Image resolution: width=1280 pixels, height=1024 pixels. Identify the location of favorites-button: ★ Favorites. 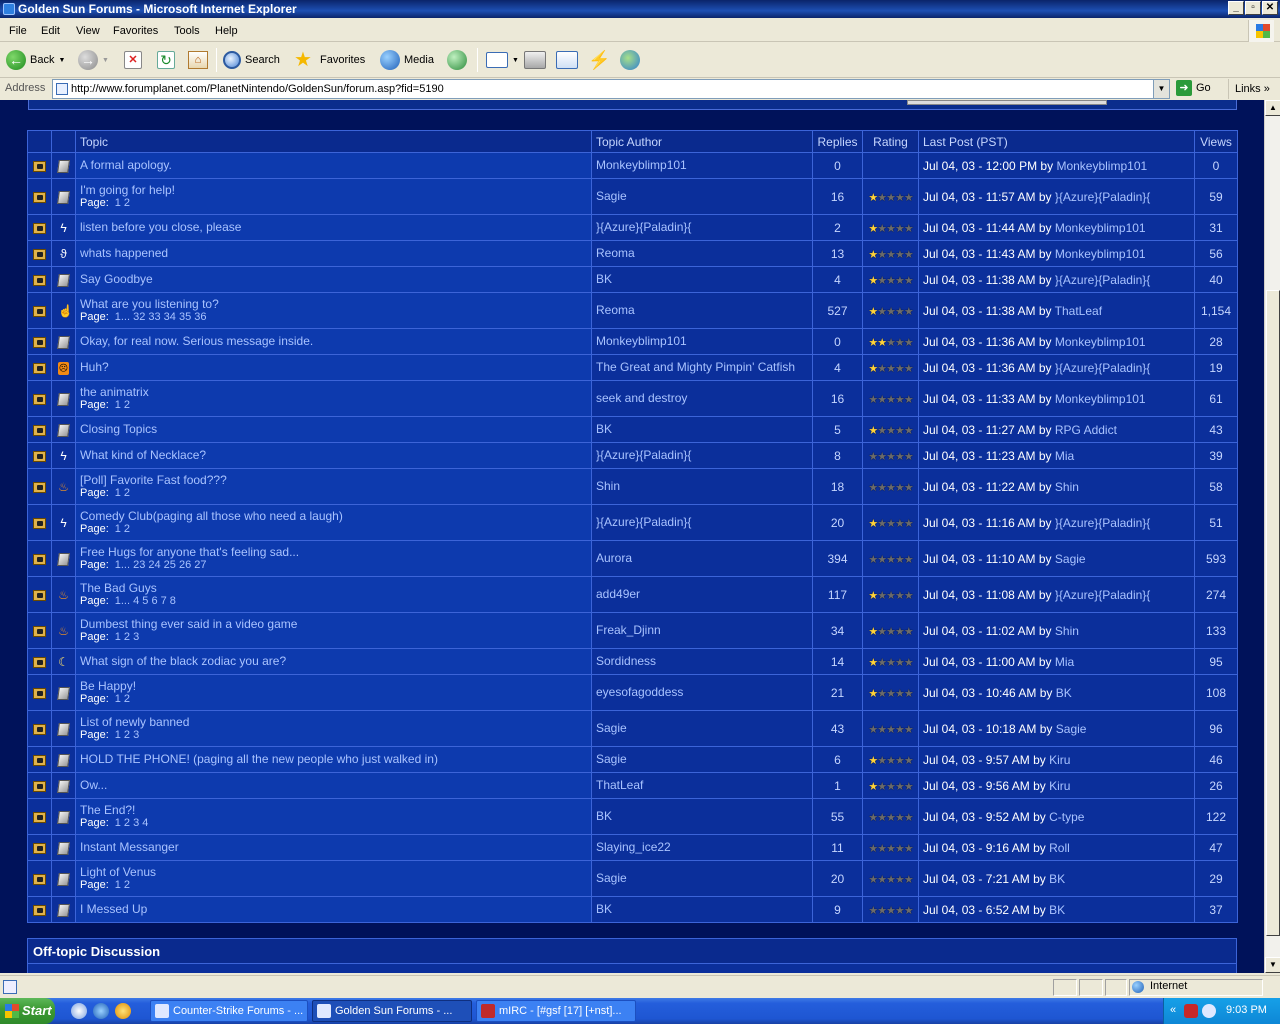
(329, 60).